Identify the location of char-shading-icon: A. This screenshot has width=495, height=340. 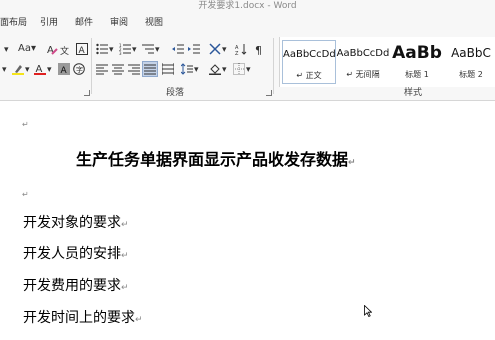
(64, 69).